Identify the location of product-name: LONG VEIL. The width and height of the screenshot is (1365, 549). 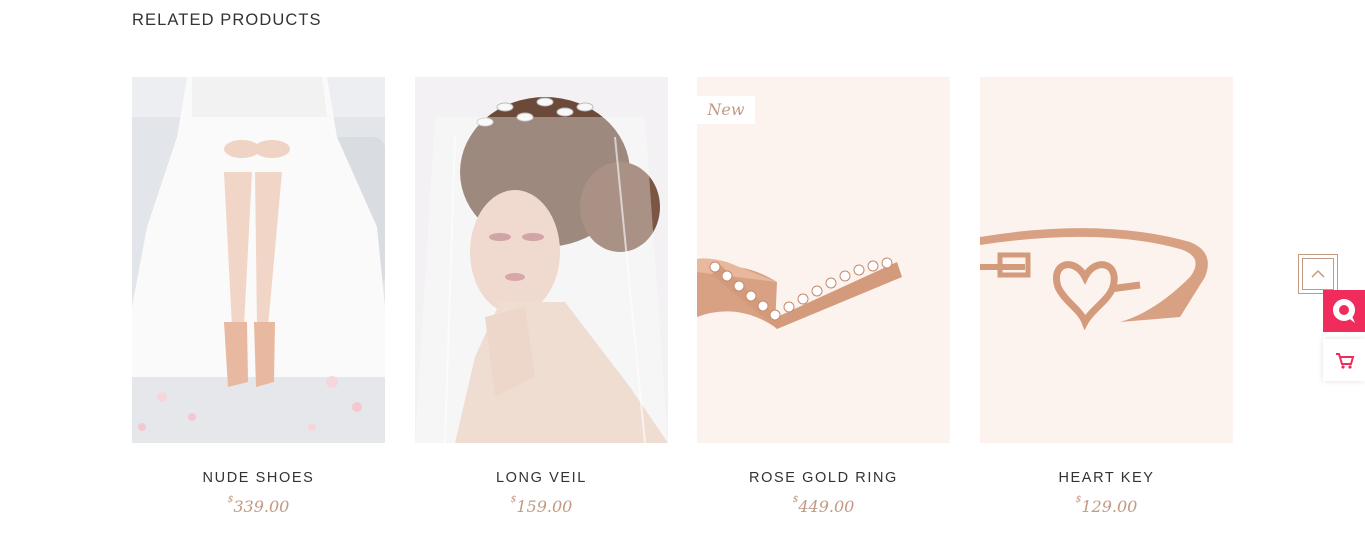
(541, 478).